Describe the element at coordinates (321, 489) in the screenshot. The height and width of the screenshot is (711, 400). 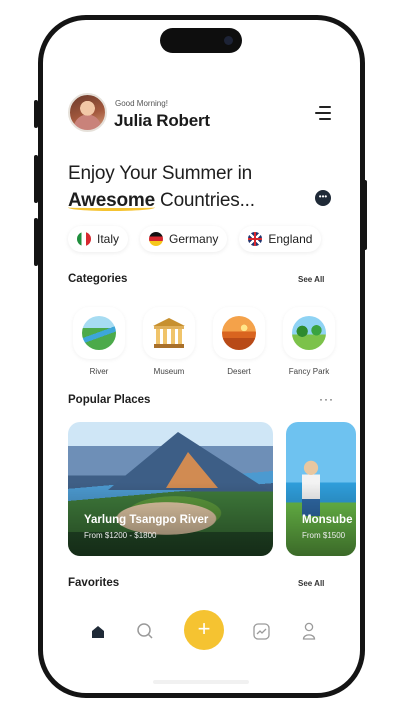
I see `place-card: Monsube From $1500` at that location.